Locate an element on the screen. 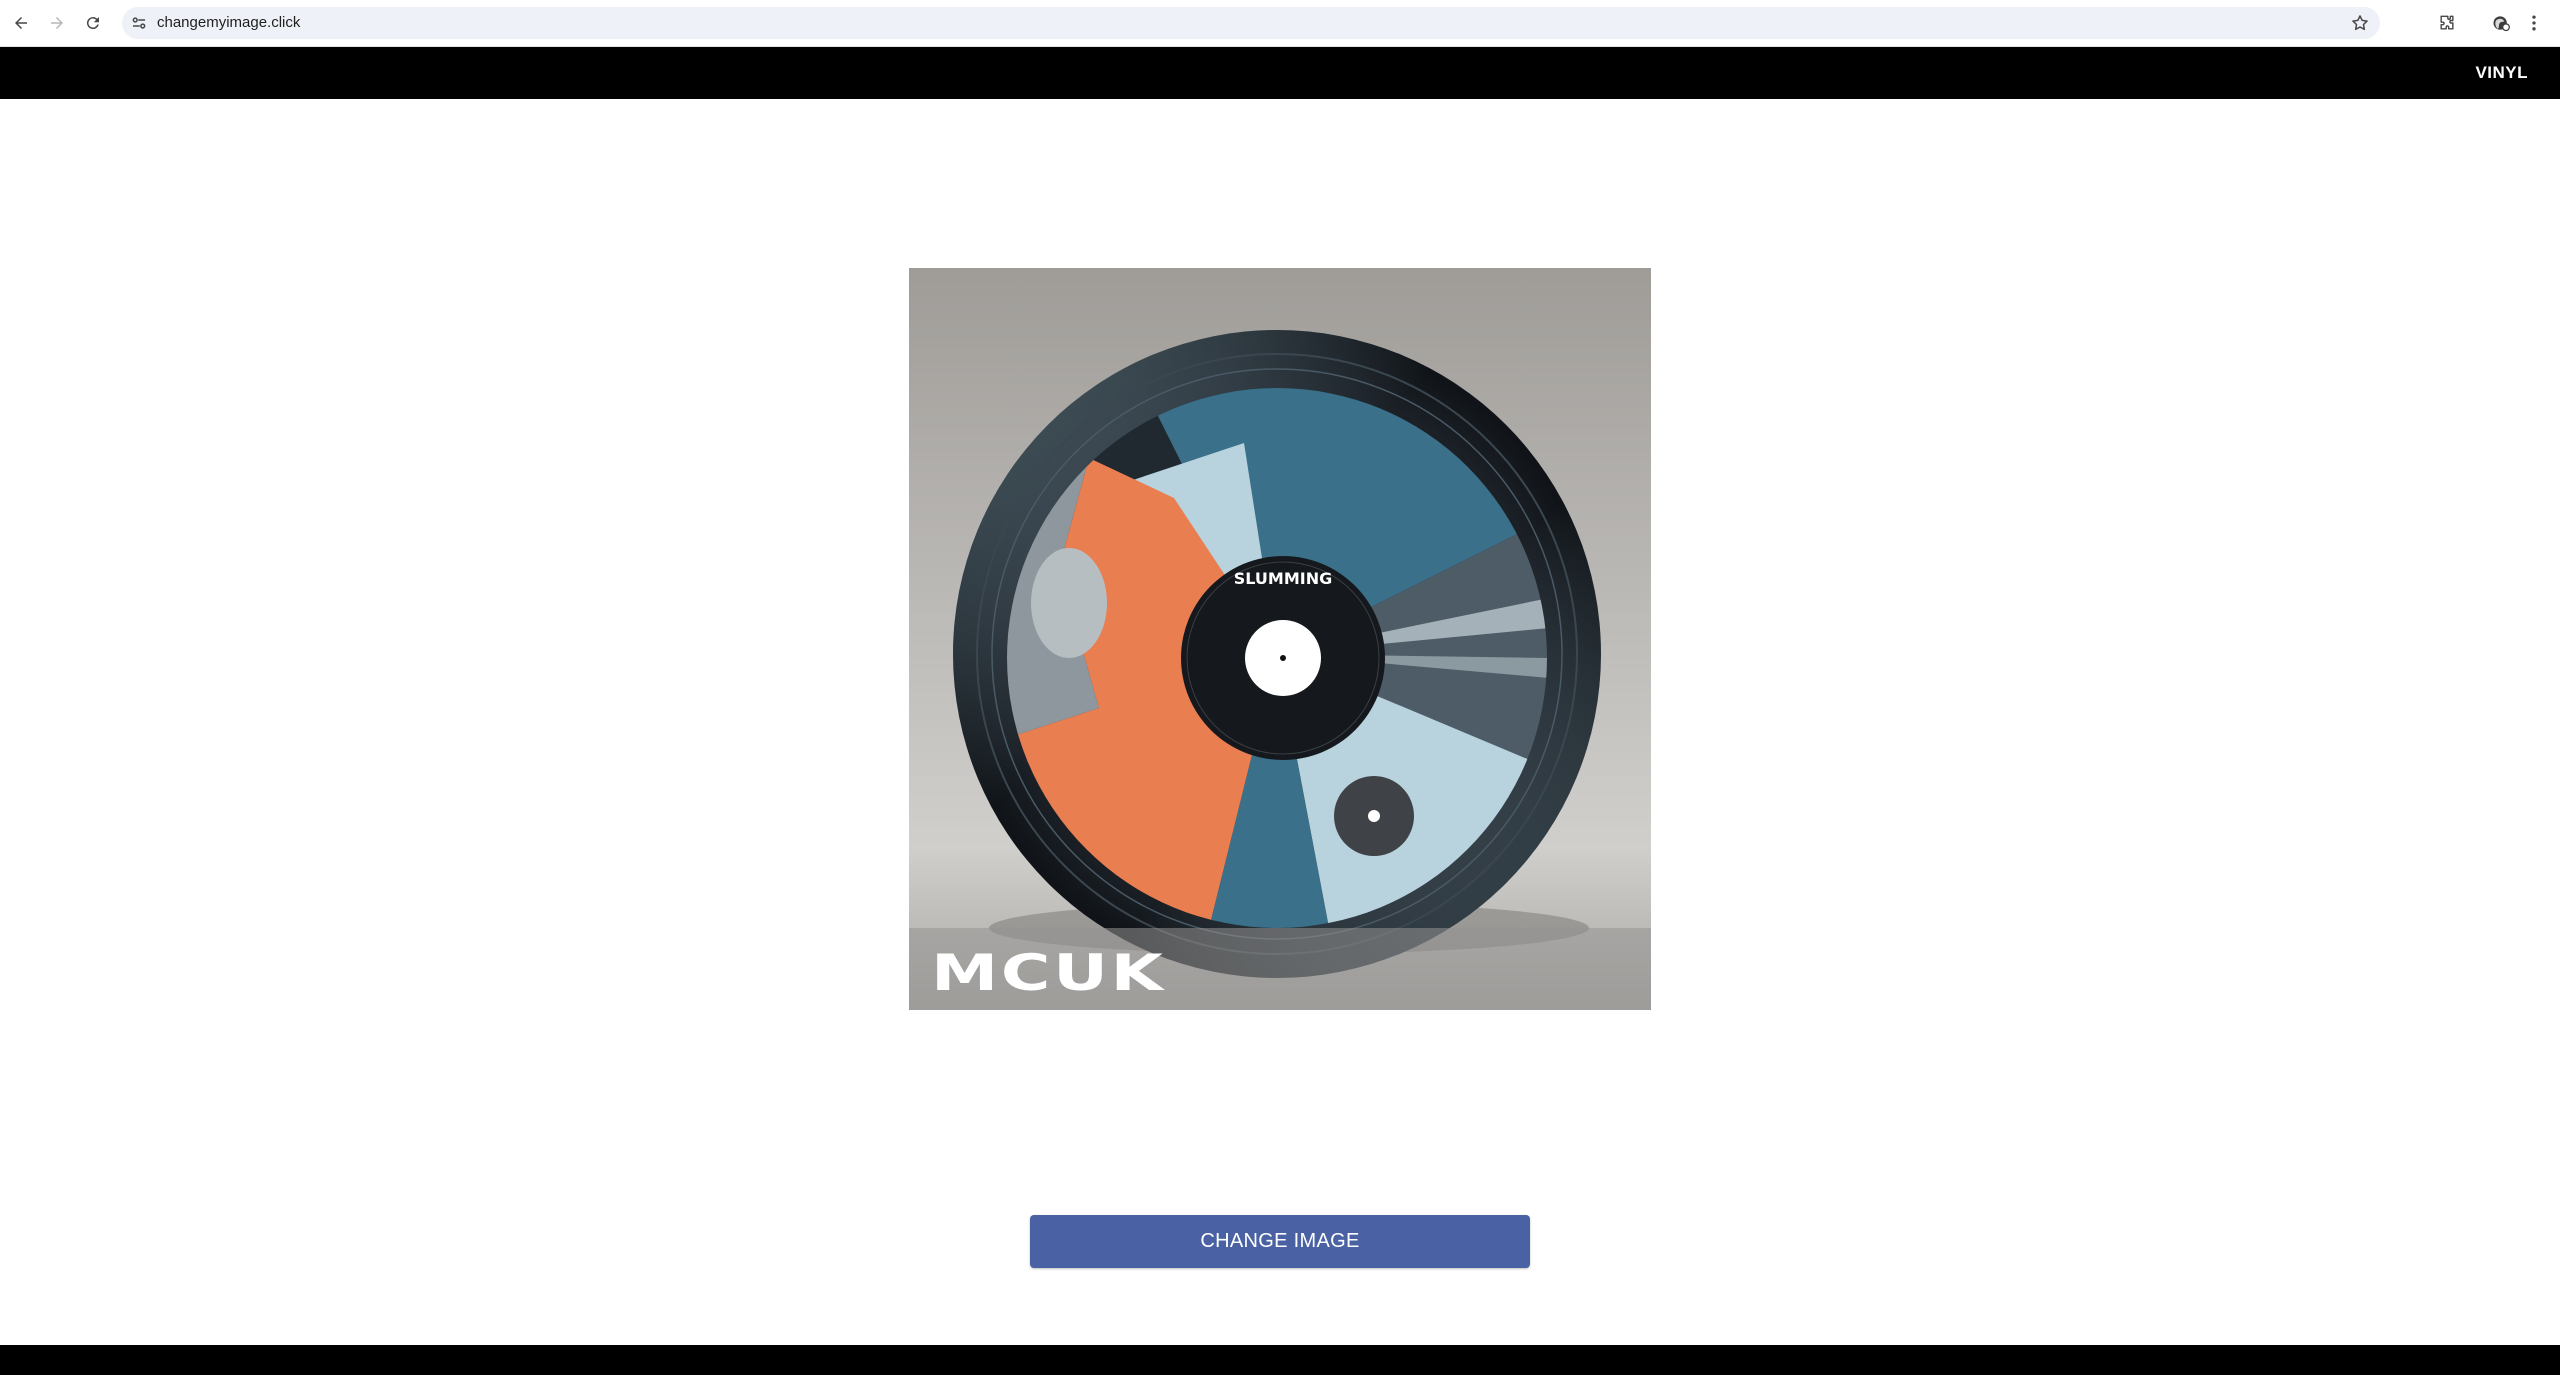 The width and height of the screenshot is (2560, 1375). browser-toolbar: changemyimage.click is located at coordinates (1280, 23).